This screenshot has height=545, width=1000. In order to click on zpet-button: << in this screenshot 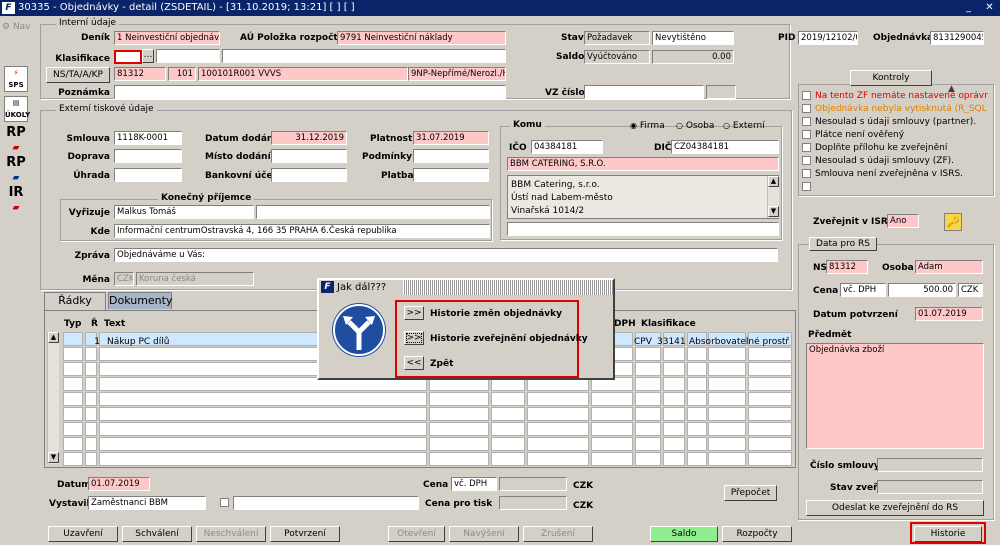, I will do `click(414, 363)`.